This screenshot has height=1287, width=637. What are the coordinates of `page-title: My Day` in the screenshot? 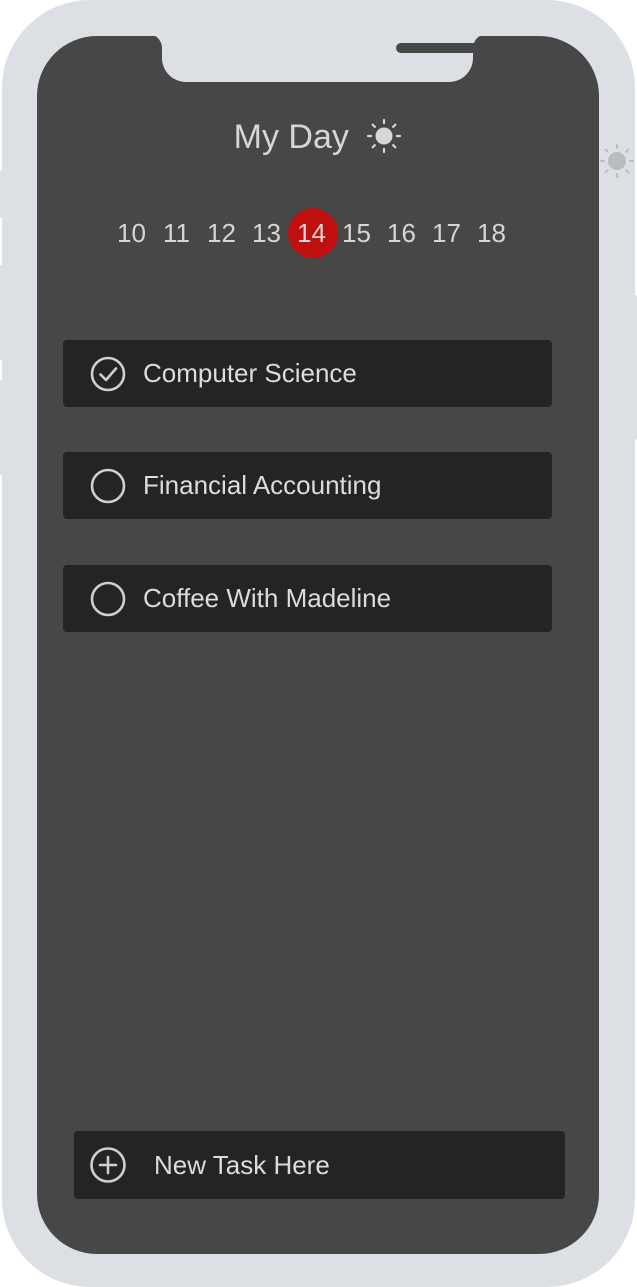 It's located at (291, 137).